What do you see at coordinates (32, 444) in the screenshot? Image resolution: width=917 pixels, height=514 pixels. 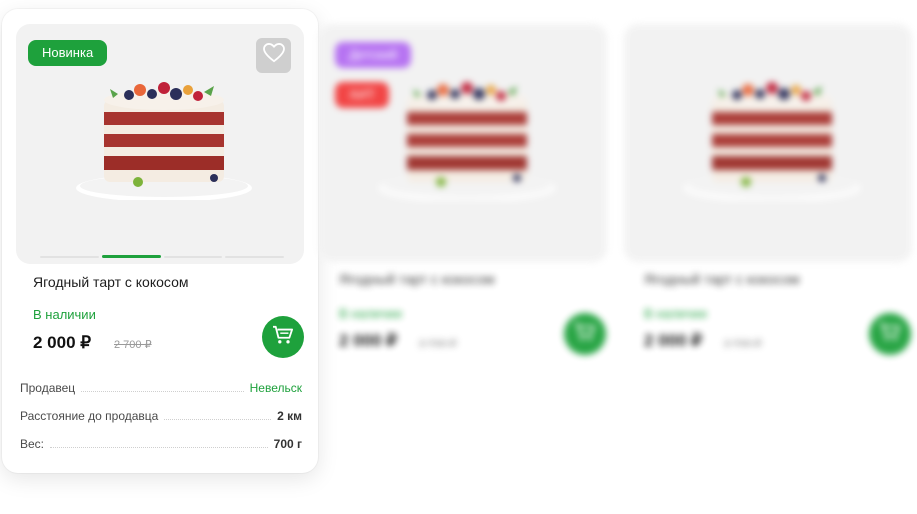 I see `spec-label: Вес:` at bounding box center [32, 444].